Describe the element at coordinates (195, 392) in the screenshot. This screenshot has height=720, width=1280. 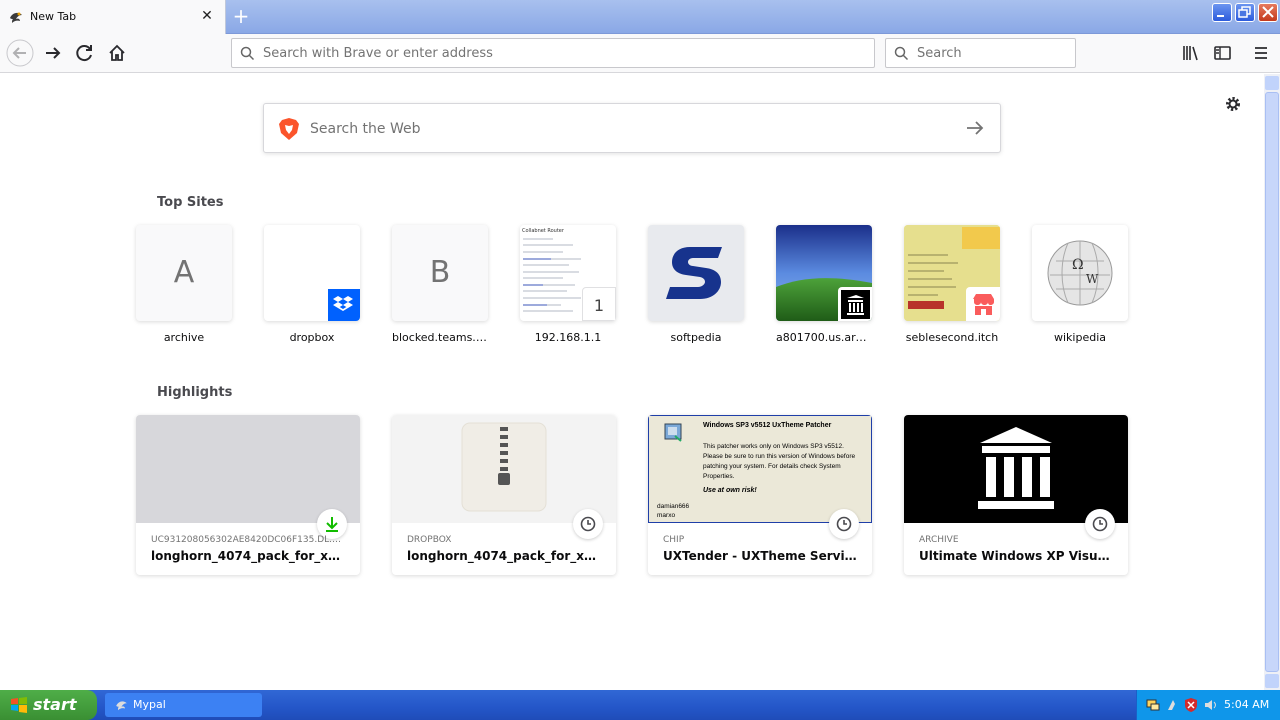
I see `highlights-heading: Highlights` at that location.